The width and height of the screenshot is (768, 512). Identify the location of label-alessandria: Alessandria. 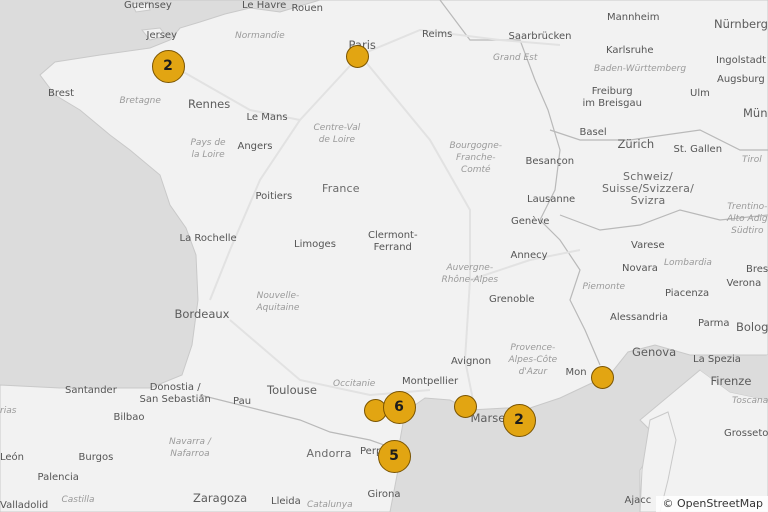
(639, 317).